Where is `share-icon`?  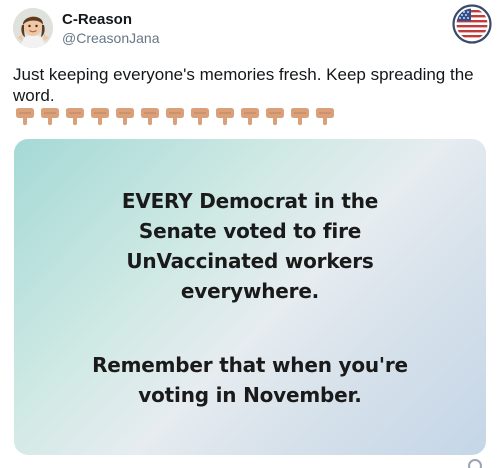
share-icon is located at coordinates (475, 463).